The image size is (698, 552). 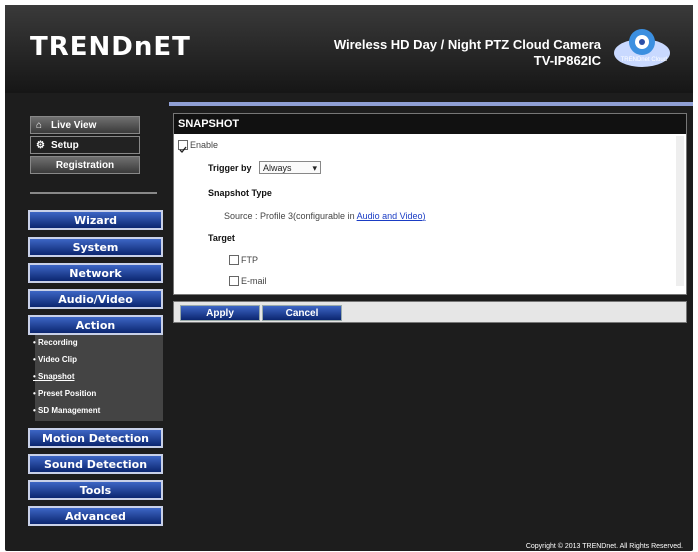 What do you see at coordinates (95, 438) in the screenshot?
I see `nav-motion-detection: Motion Detection` at bounding box center [95, 438].